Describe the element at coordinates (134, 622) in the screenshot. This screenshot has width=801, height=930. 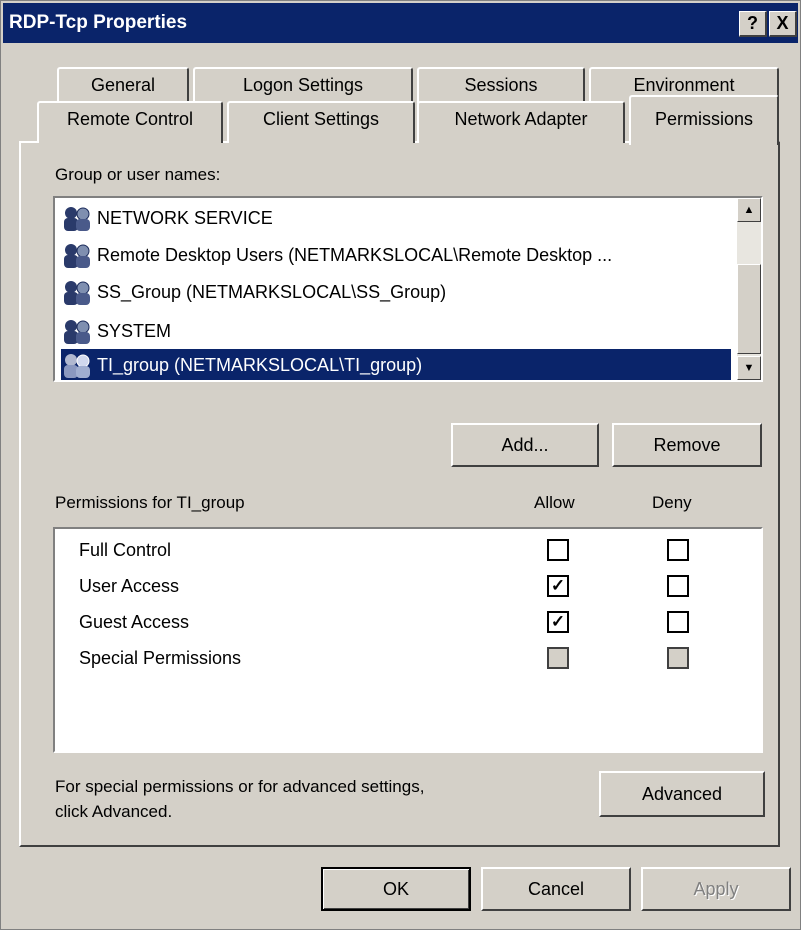
I see `permission-row-guest-access: Guest Access` at that location.